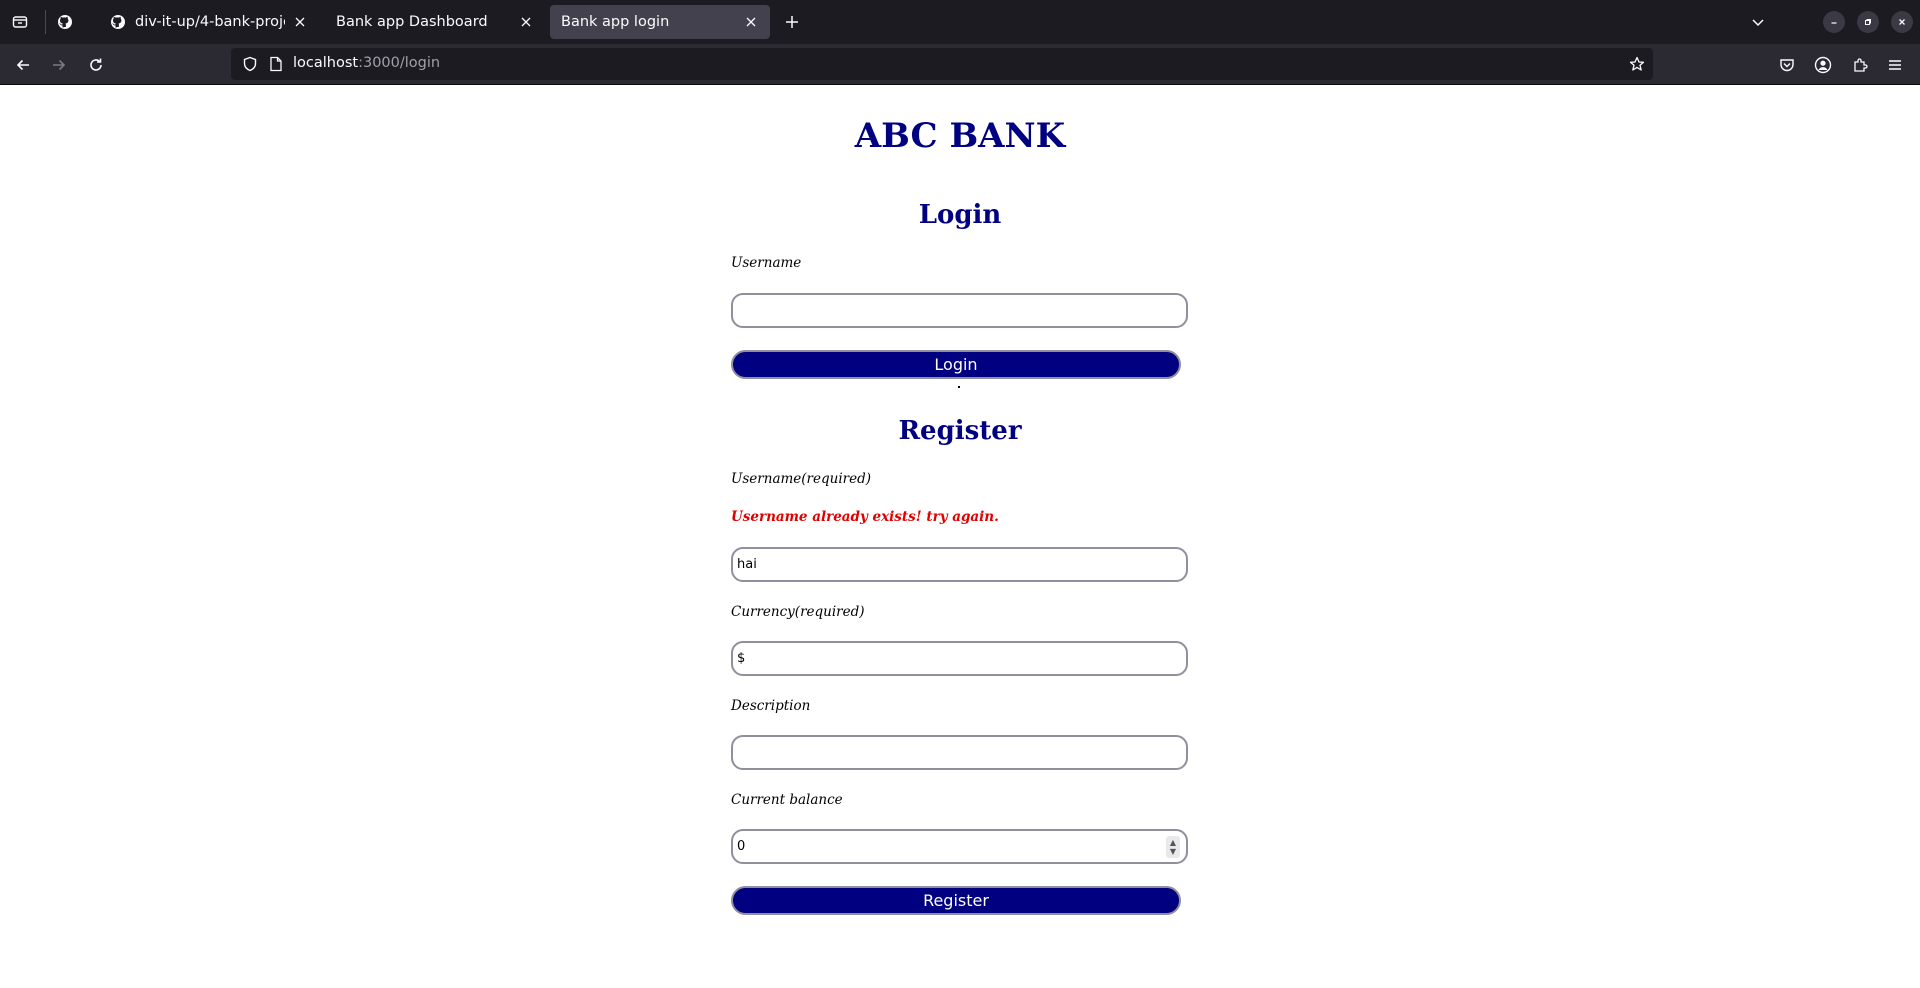 The image size is (1920, 988). Describe the element at coordinates (1895, 65) in the screenshot. I see `hamburger-menu-icon` at that location.